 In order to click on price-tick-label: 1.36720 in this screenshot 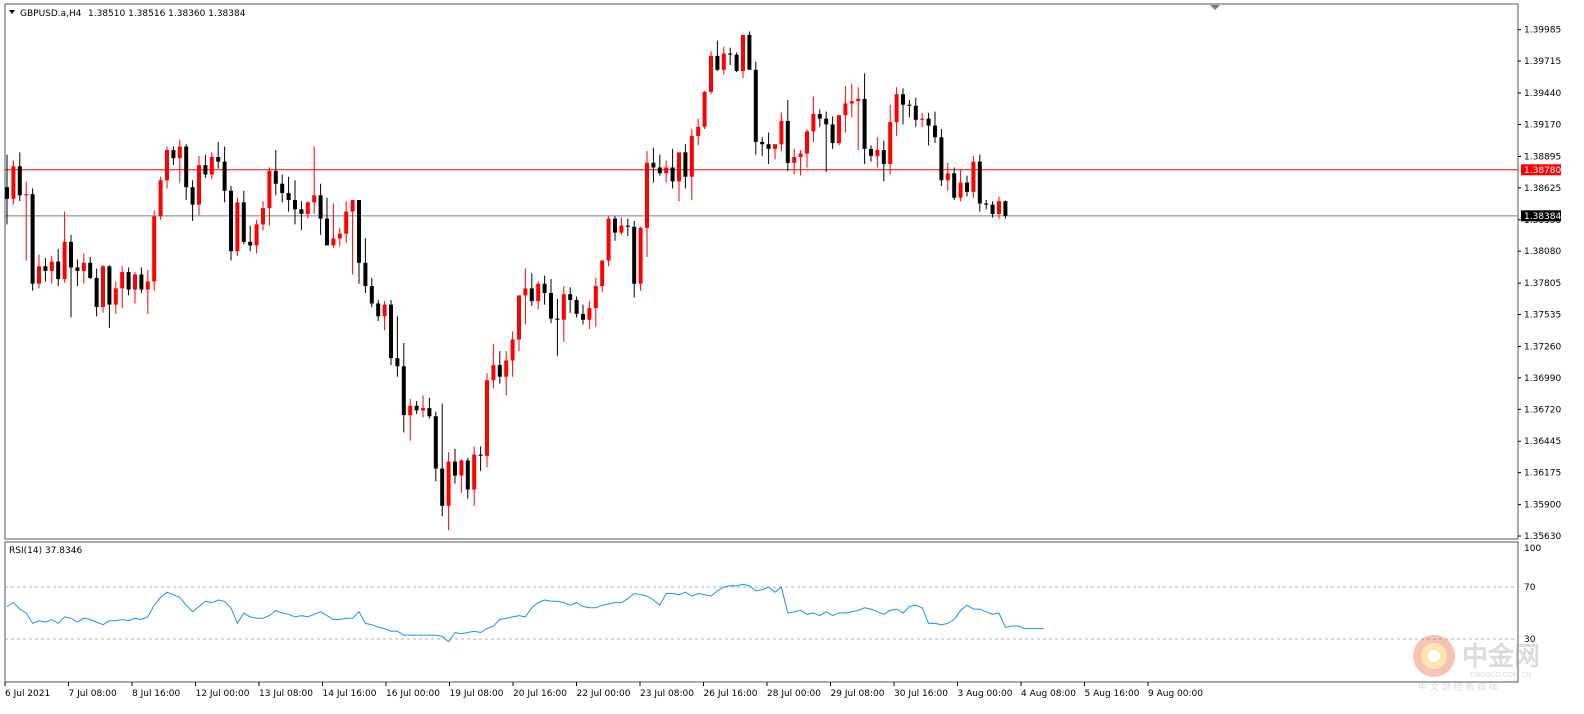, I will do `click(1542, 410)`.